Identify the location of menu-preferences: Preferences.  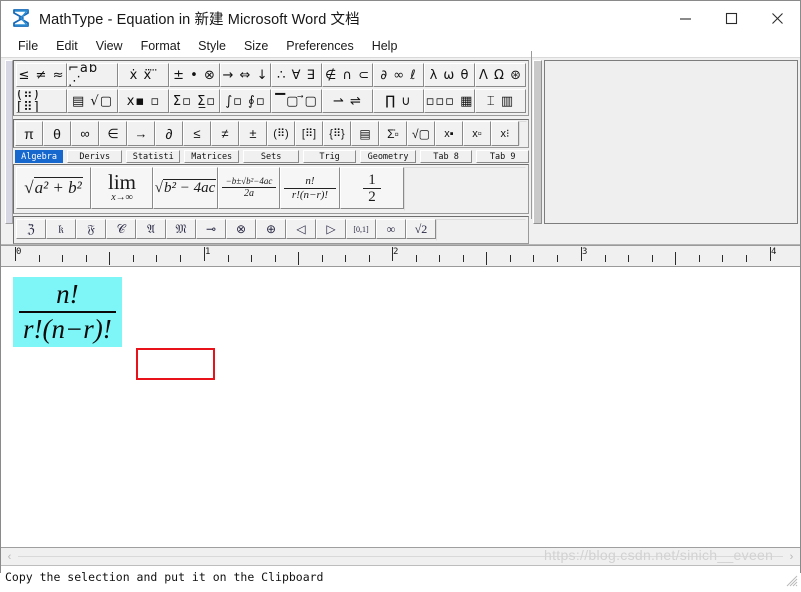
(319, 46).